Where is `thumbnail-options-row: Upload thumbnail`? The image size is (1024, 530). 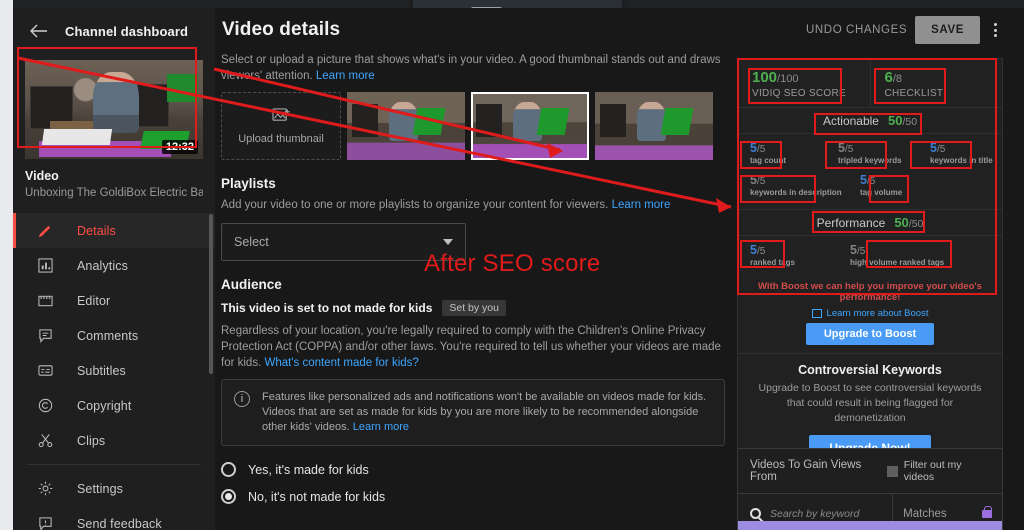 thumbnail-options-row: Upload thumbnail is located at coordinates (473, 122).